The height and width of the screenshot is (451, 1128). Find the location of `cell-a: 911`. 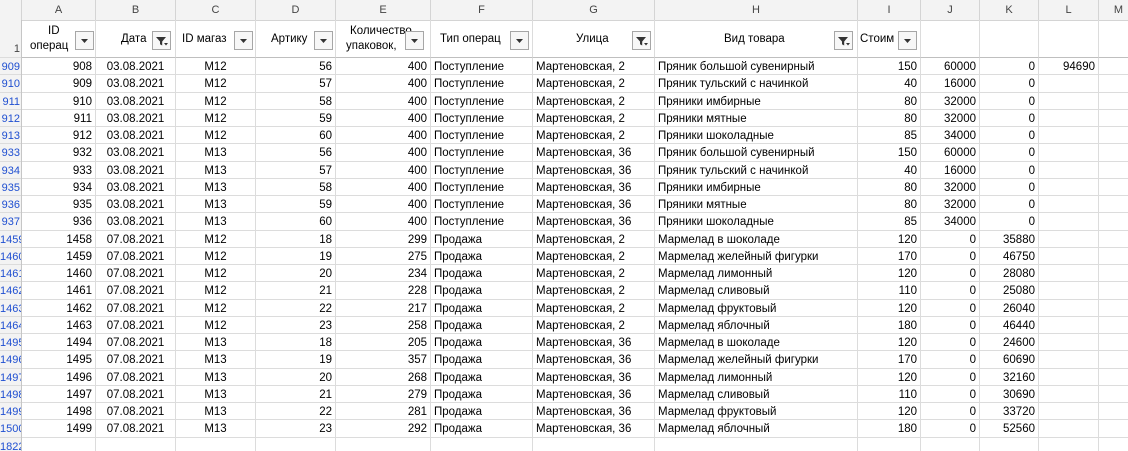

cell-a: 911 is located at coordinates (59, 118).